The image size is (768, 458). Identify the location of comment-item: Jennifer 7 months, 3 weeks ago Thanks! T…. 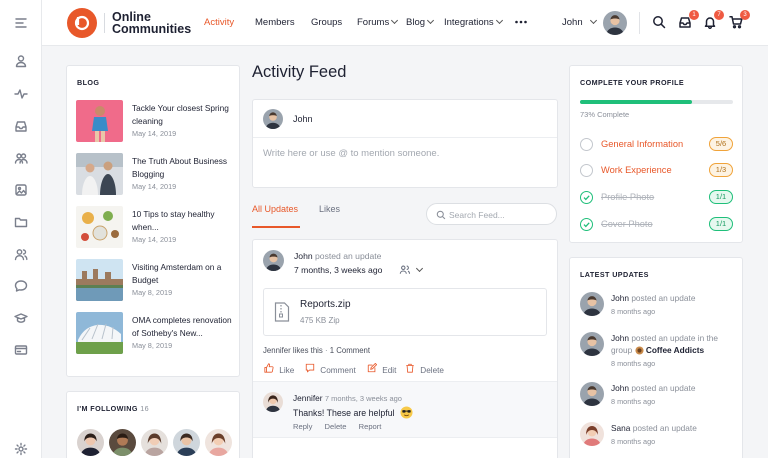
(405, 409).